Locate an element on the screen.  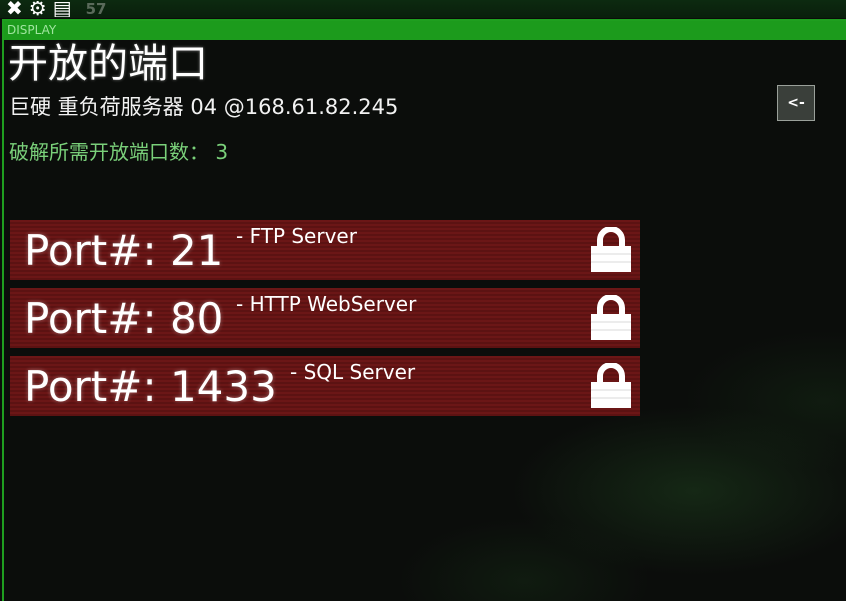
close-icon: ✖ is located at coordinates (14, 9).